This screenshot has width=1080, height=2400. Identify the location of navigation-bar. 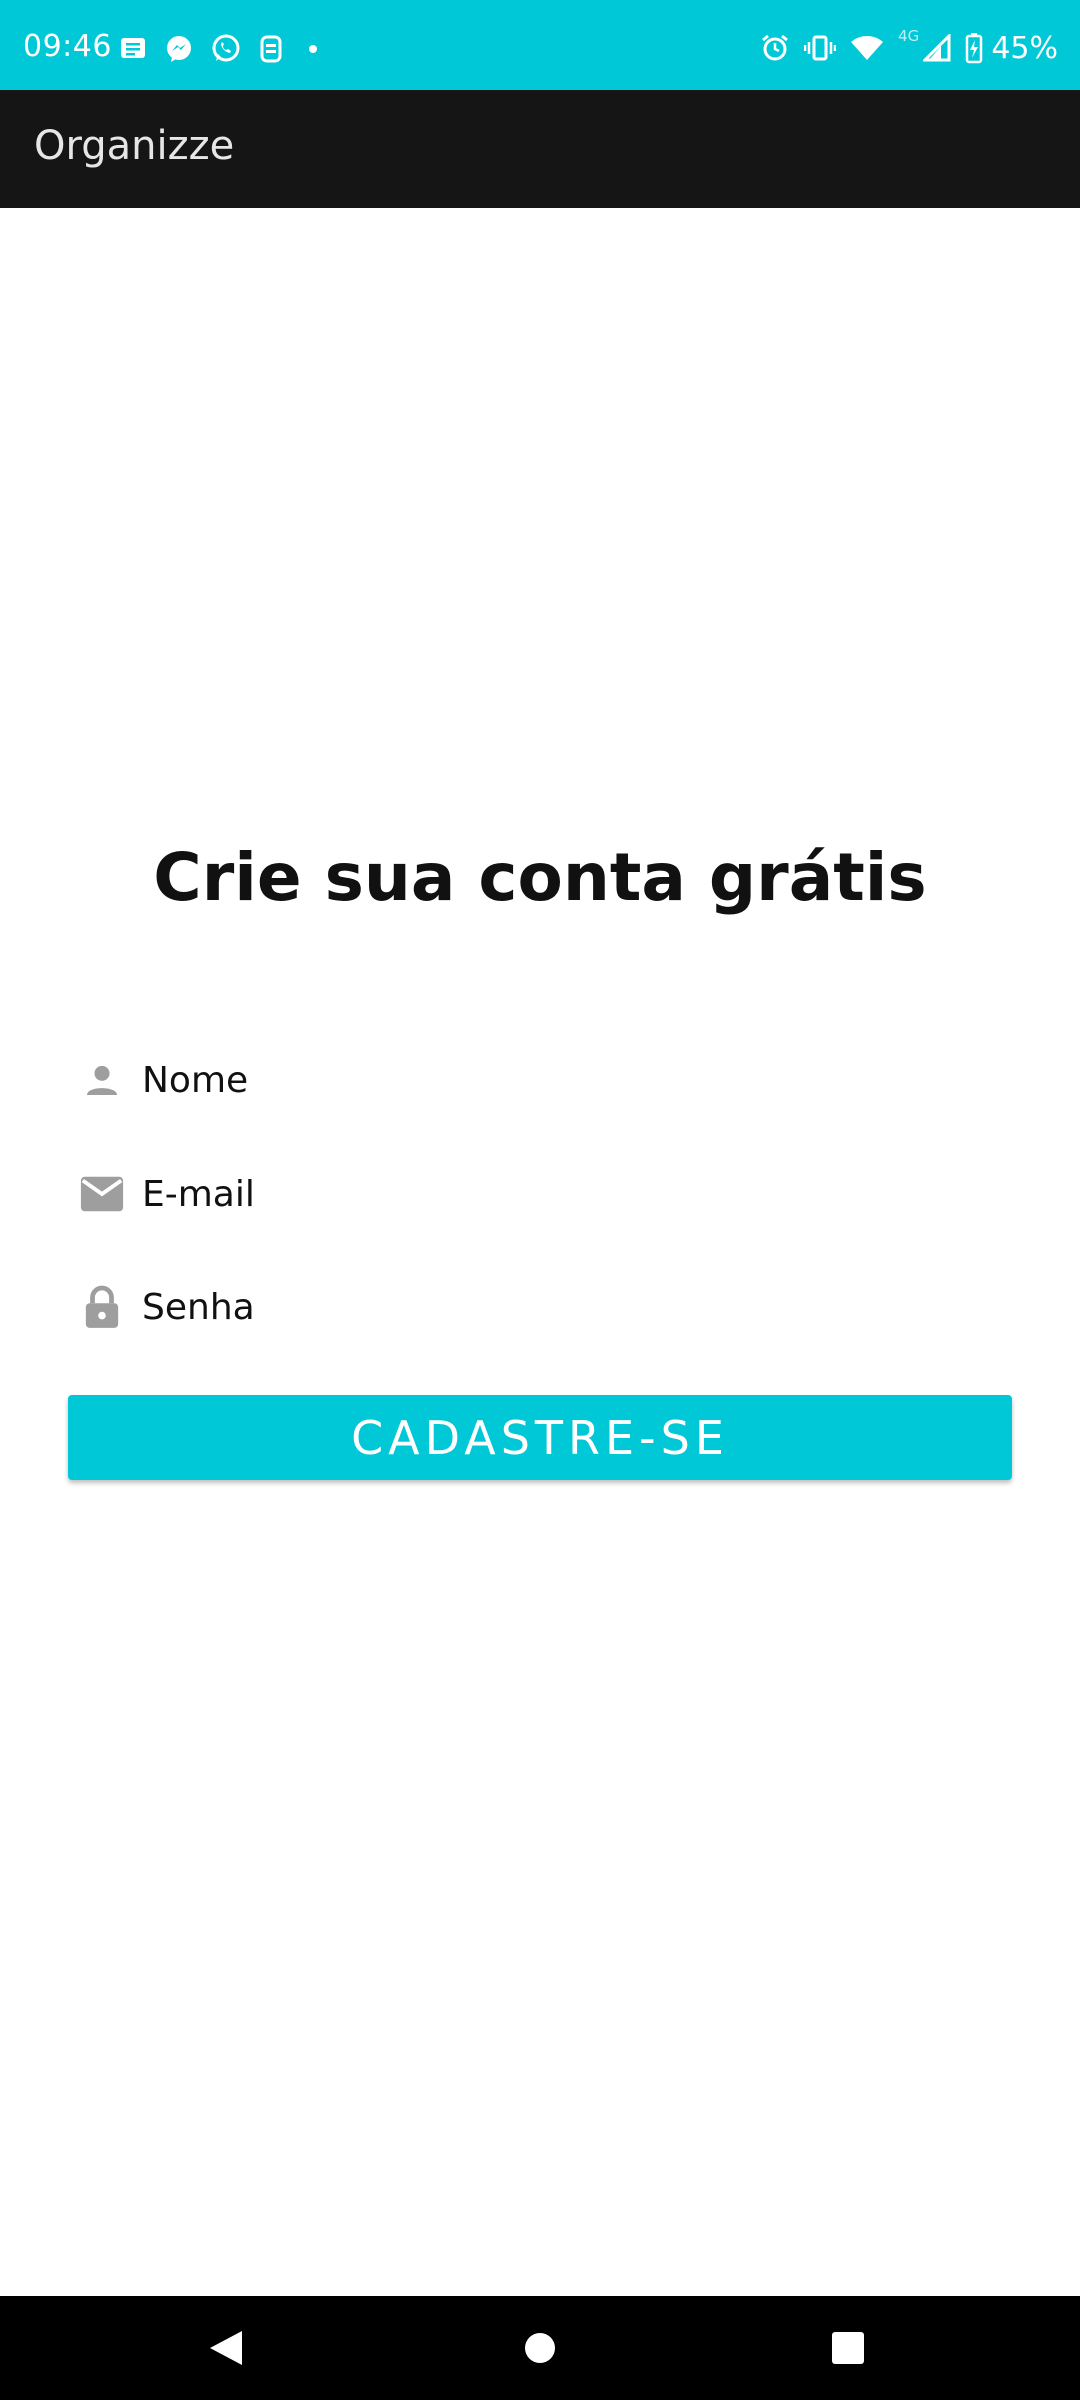
(540, 2348).